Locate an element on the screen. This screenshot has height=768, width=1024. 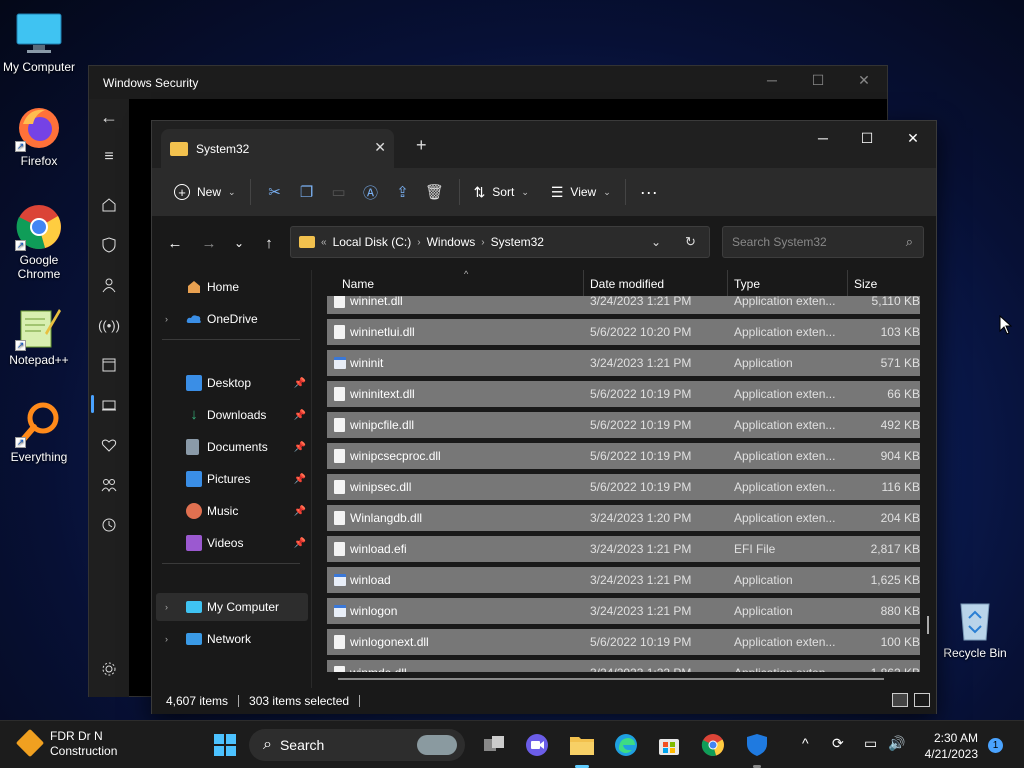
desktop-icon-chrome: ↗ Google Chrome is located at coordinates (39, 242).